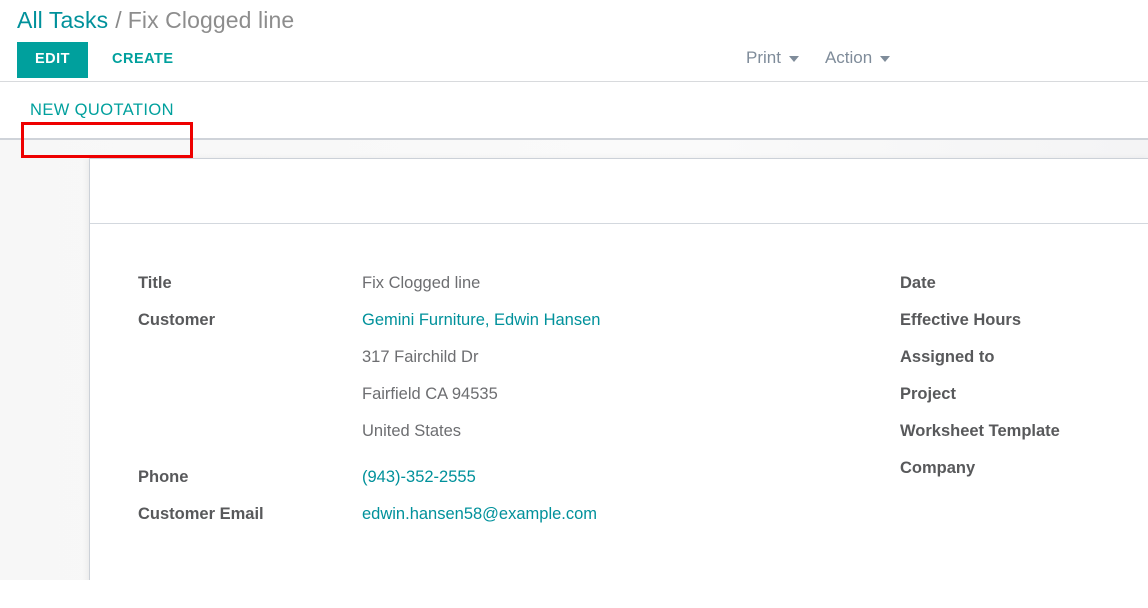 The width and height of the screenshot is (1148, 608). What do you see at coordinates (1024, 357) in the screenshot?
I see `field-row-assigned-to: Assigned to` at bounding box center [1024, 357].